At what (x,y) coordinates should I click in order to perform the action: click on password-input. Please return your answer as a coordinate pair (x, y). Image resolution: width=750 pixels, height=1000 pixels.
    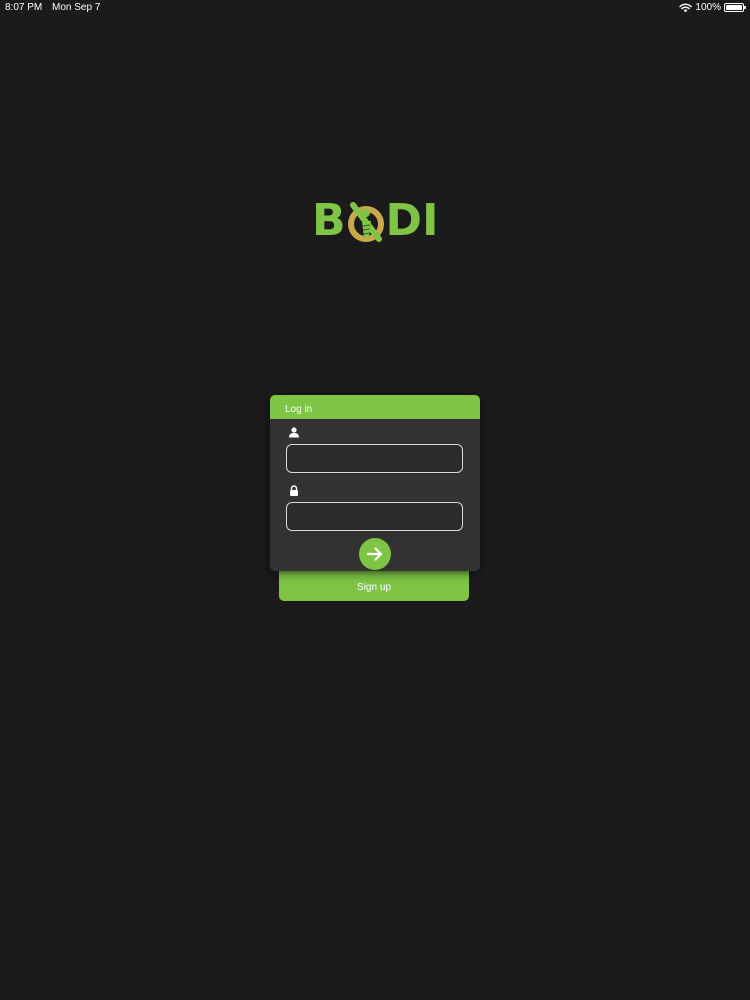
    Looking at the image, I should click on (374, 516).